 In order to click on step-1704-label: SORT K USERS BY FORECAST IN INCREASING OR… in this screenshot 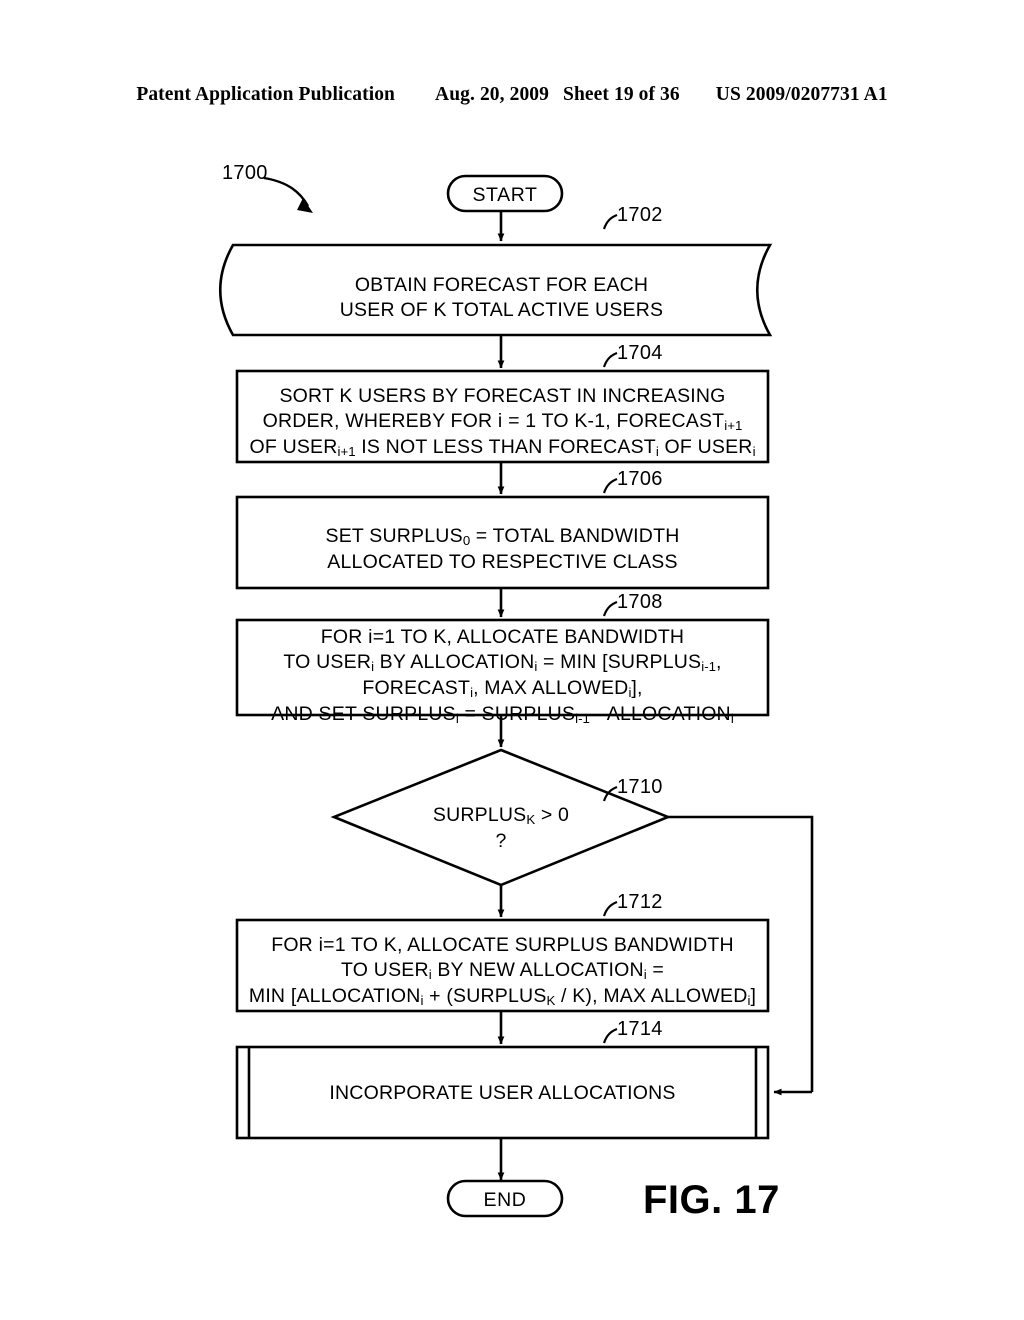, I will do `click(502, 422)`.